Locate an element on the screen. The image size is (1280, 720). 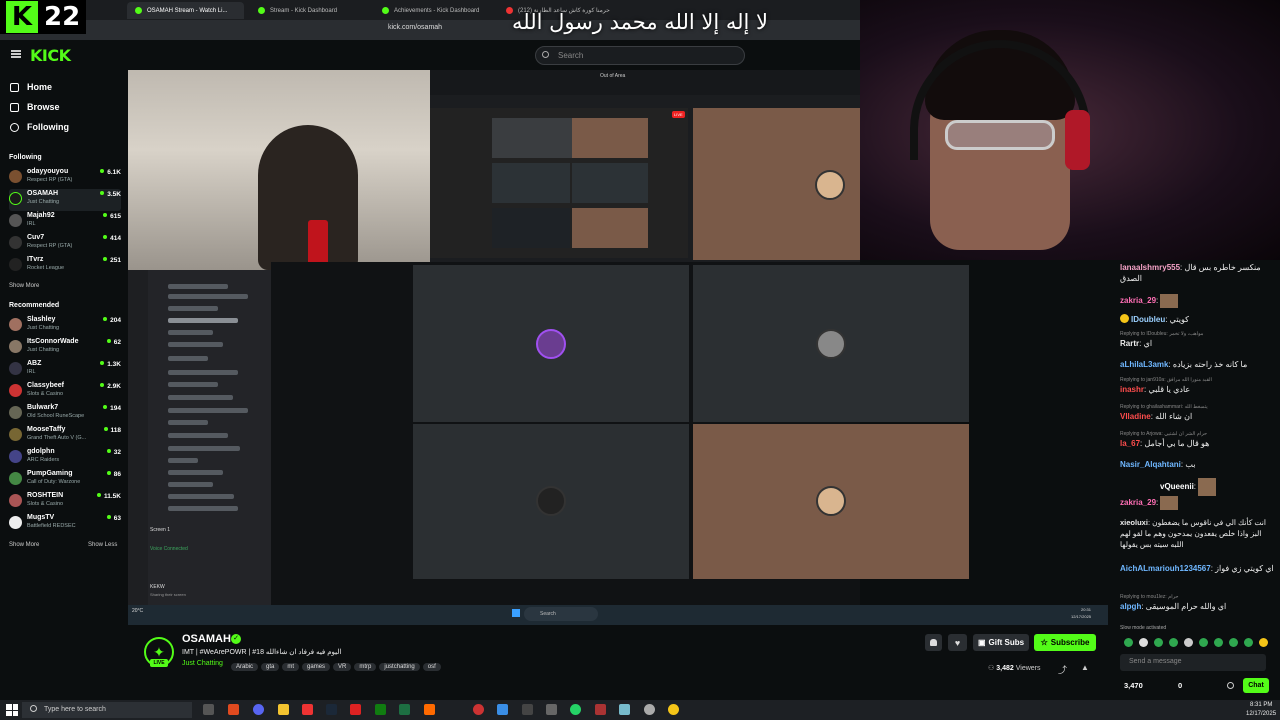
excel-icon is located at coordinates (404, 709).